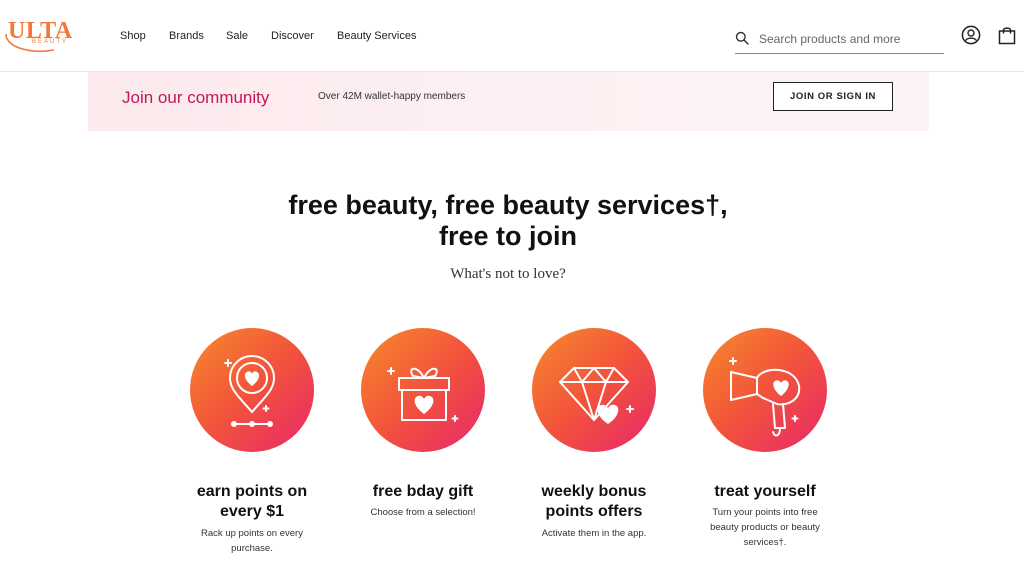 Image resolution: width=1024 pixels, height=576 pixels. What do you see at coordinates (376, 36) in the screenshot?
I see `nav-beauty-services: Beauty Services` at bounding box center [376, 36].